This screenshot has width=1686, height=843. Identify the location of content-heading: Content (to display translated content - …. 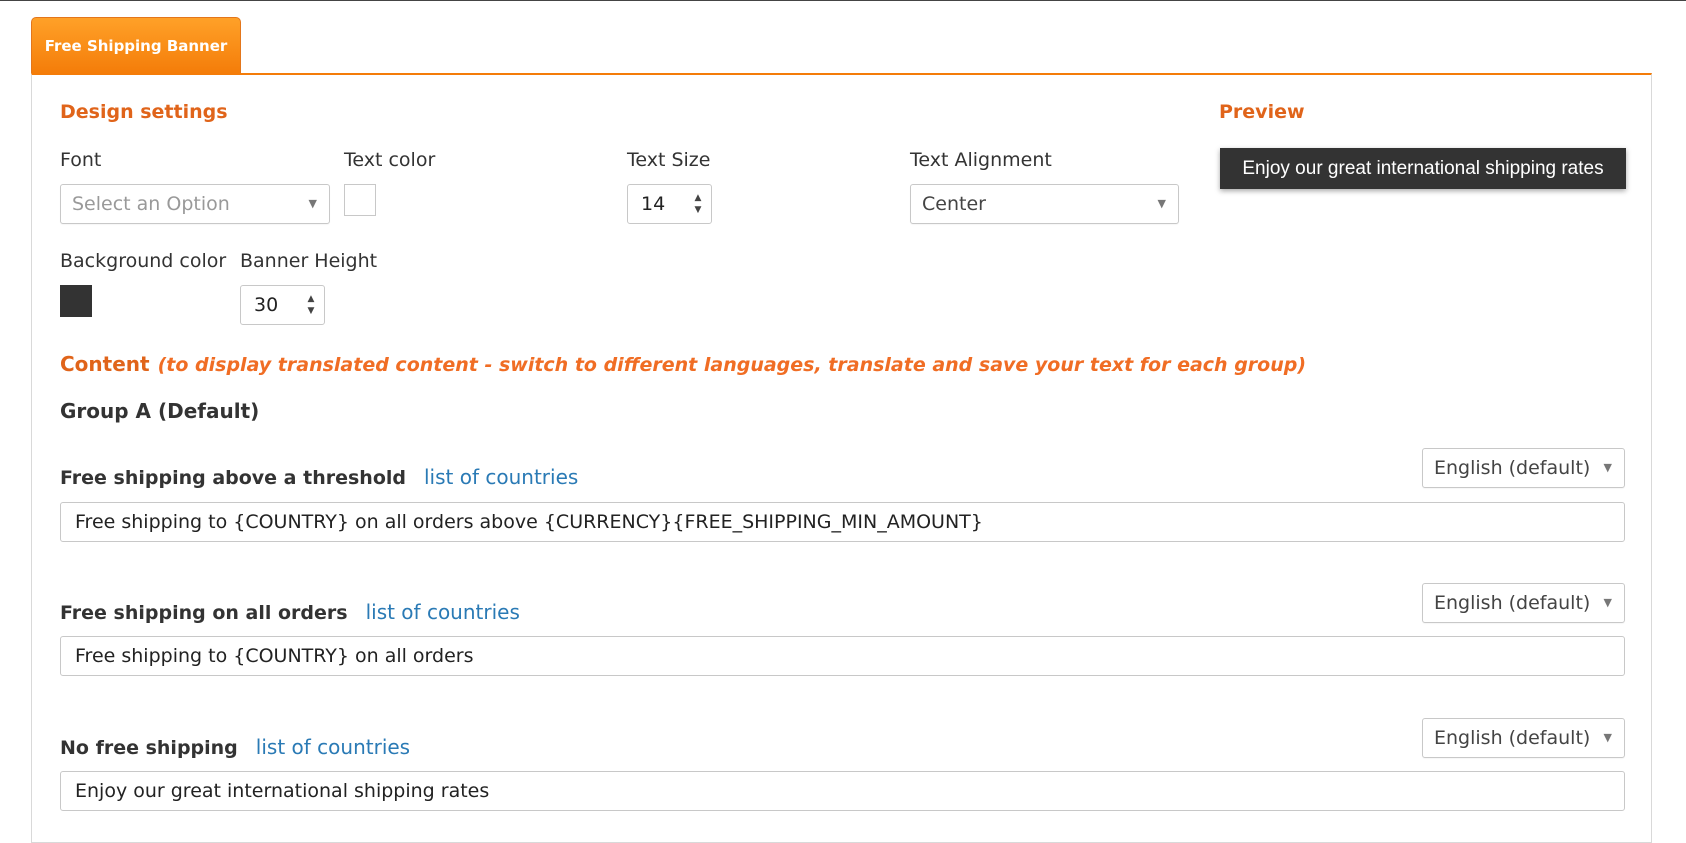
(683, 364).